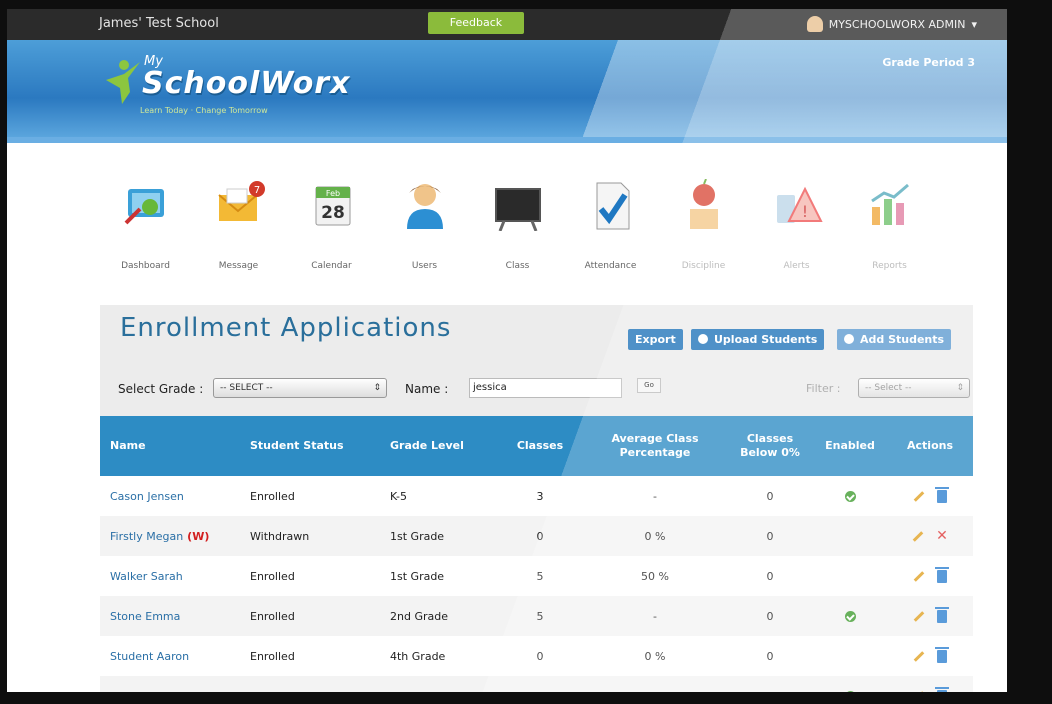  What do you see at coordinates (889, 229) in the screenshot?
I see `nav-reports: Reports` at bounding box center [889, 229].